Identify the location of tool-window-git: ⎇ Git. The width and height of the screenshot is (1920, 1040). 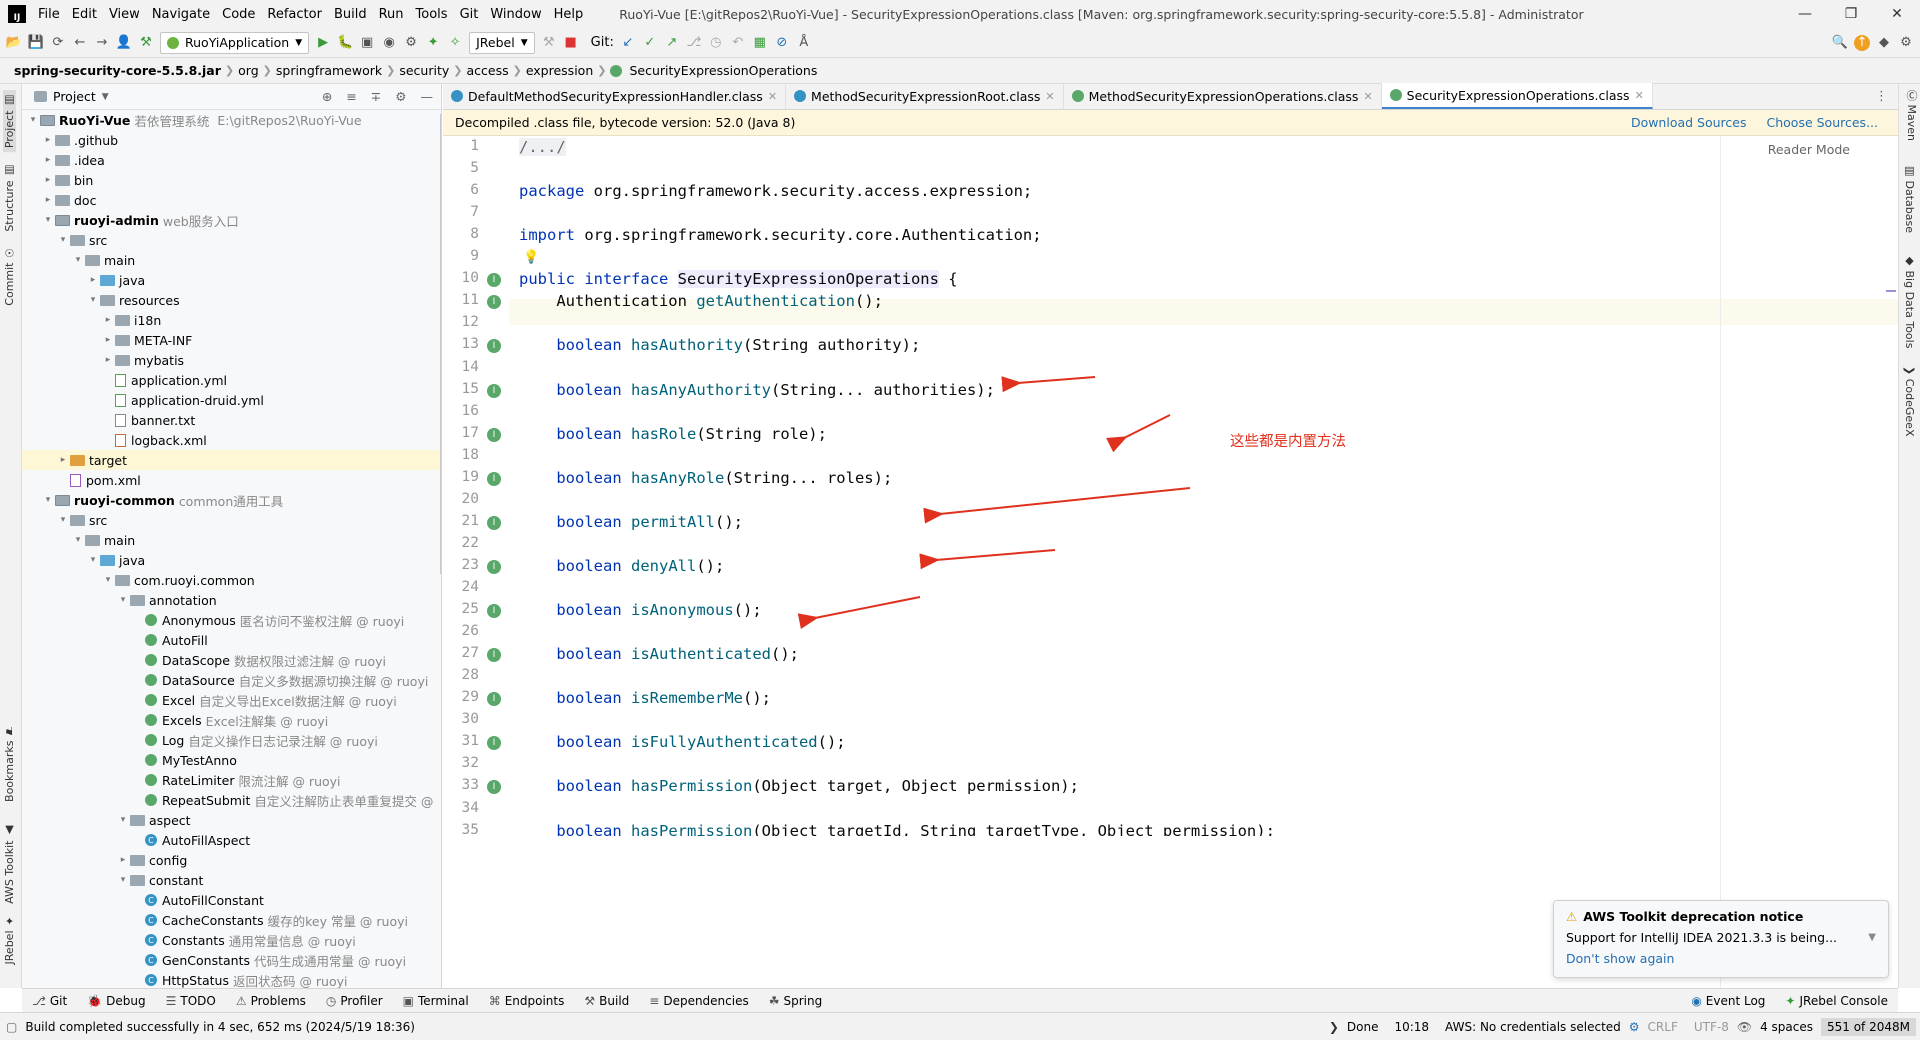
(49, 1001).